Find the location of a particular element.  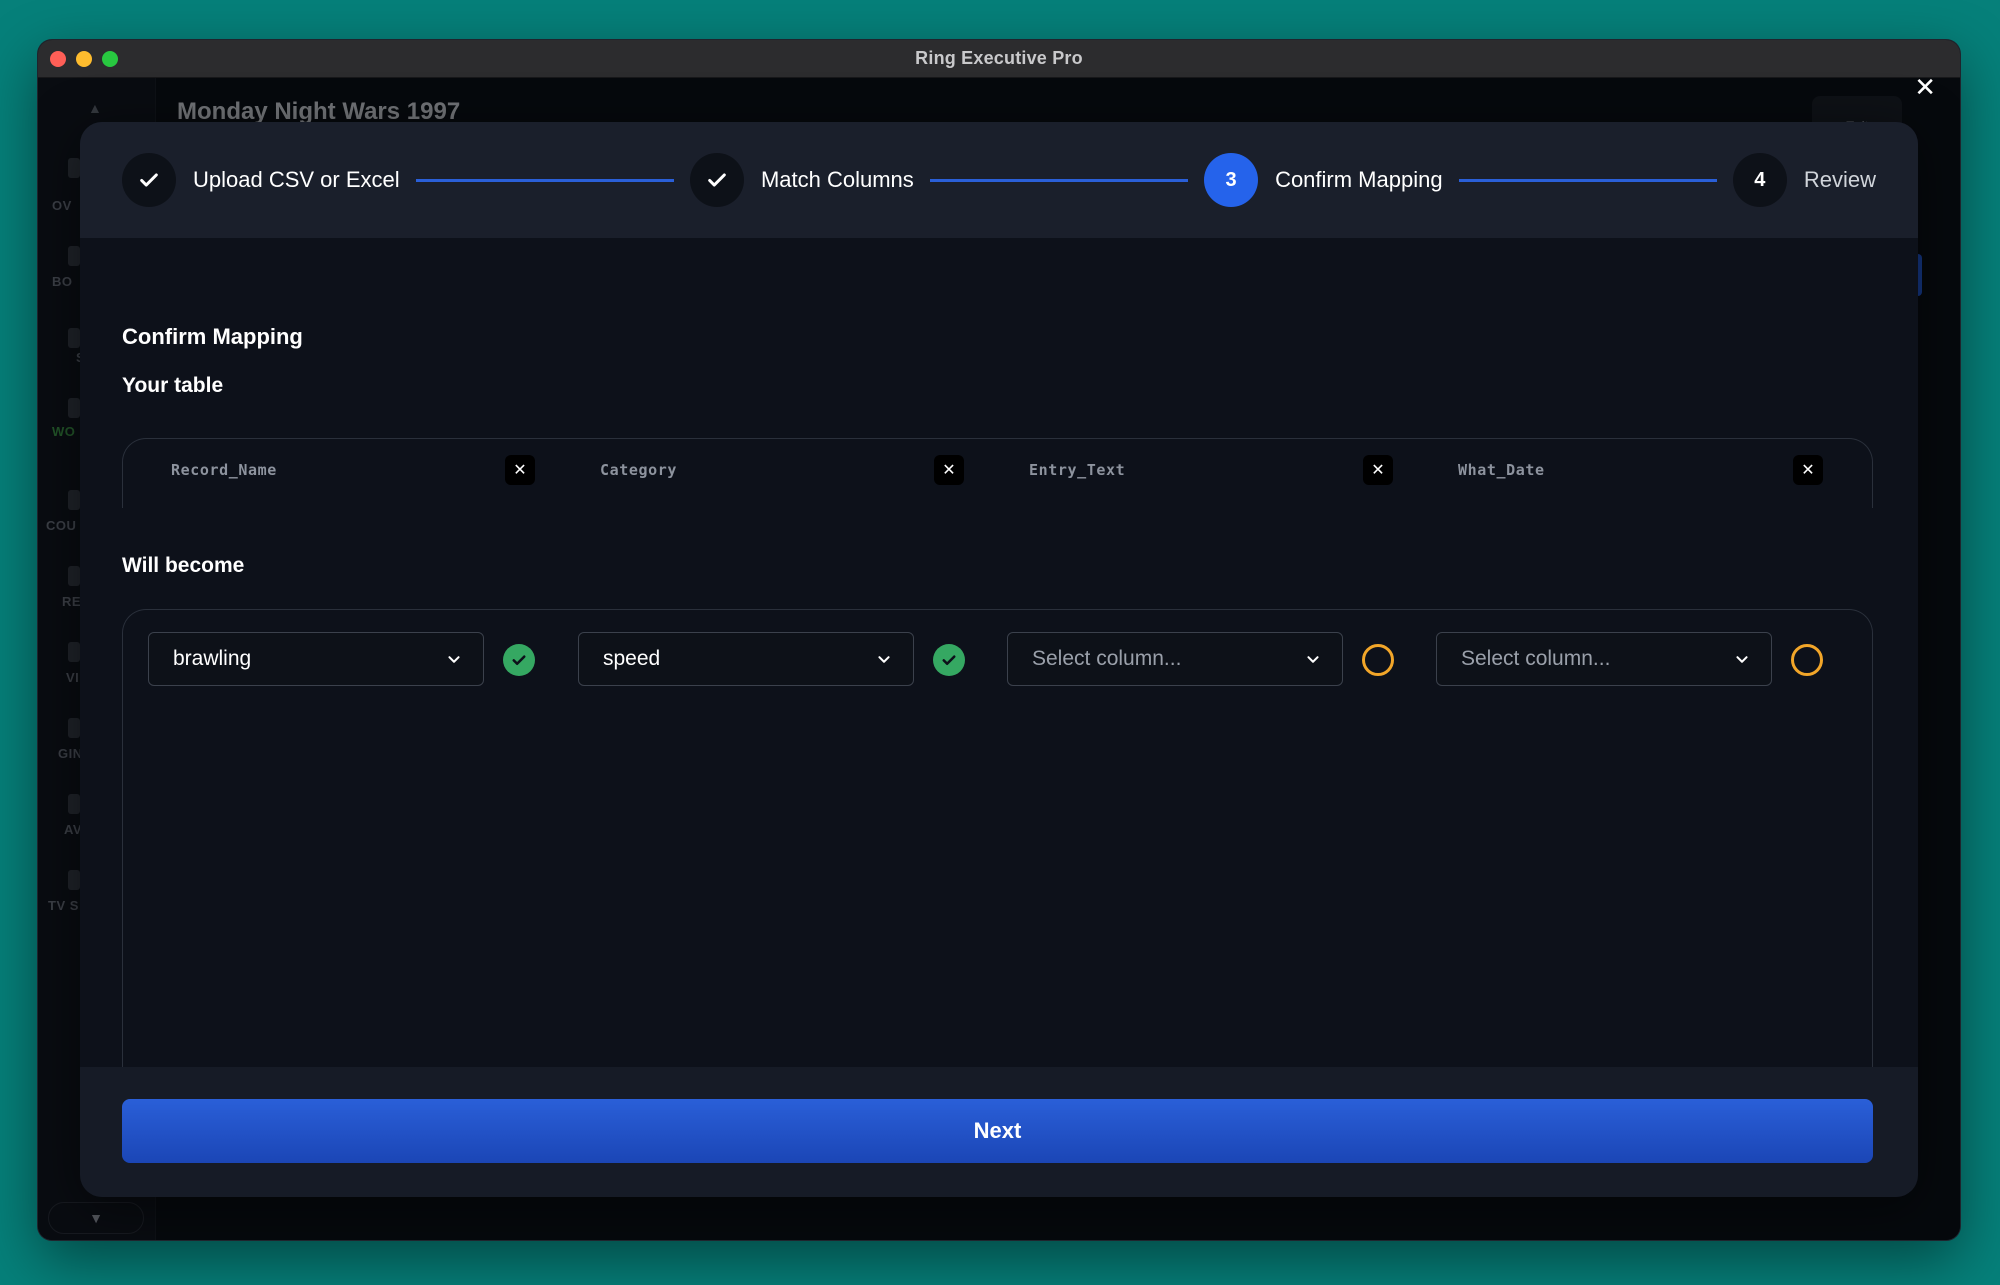

next-button: Next is located at coordinates (997, 1131).